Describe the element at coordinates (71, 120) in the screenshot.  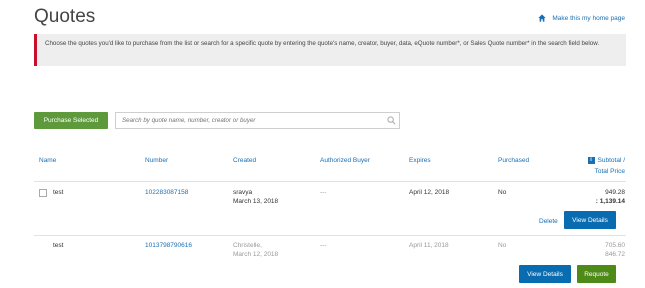
I see `purchase-selected-button: Purchase Selected` at that location.